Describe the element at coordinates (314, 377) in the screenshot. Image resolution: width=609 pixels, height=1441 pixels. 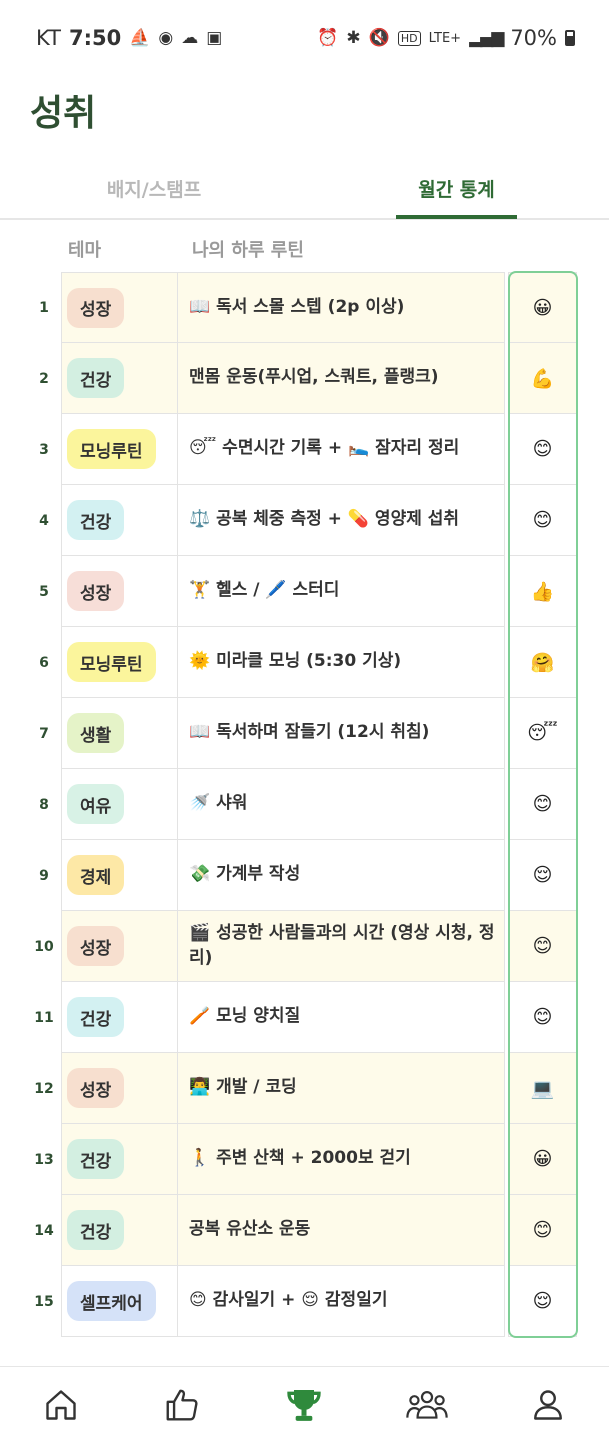
I see `routine-text: 맨몸 운동(푸시업, 스쿼트, 플랭크)` at that location.